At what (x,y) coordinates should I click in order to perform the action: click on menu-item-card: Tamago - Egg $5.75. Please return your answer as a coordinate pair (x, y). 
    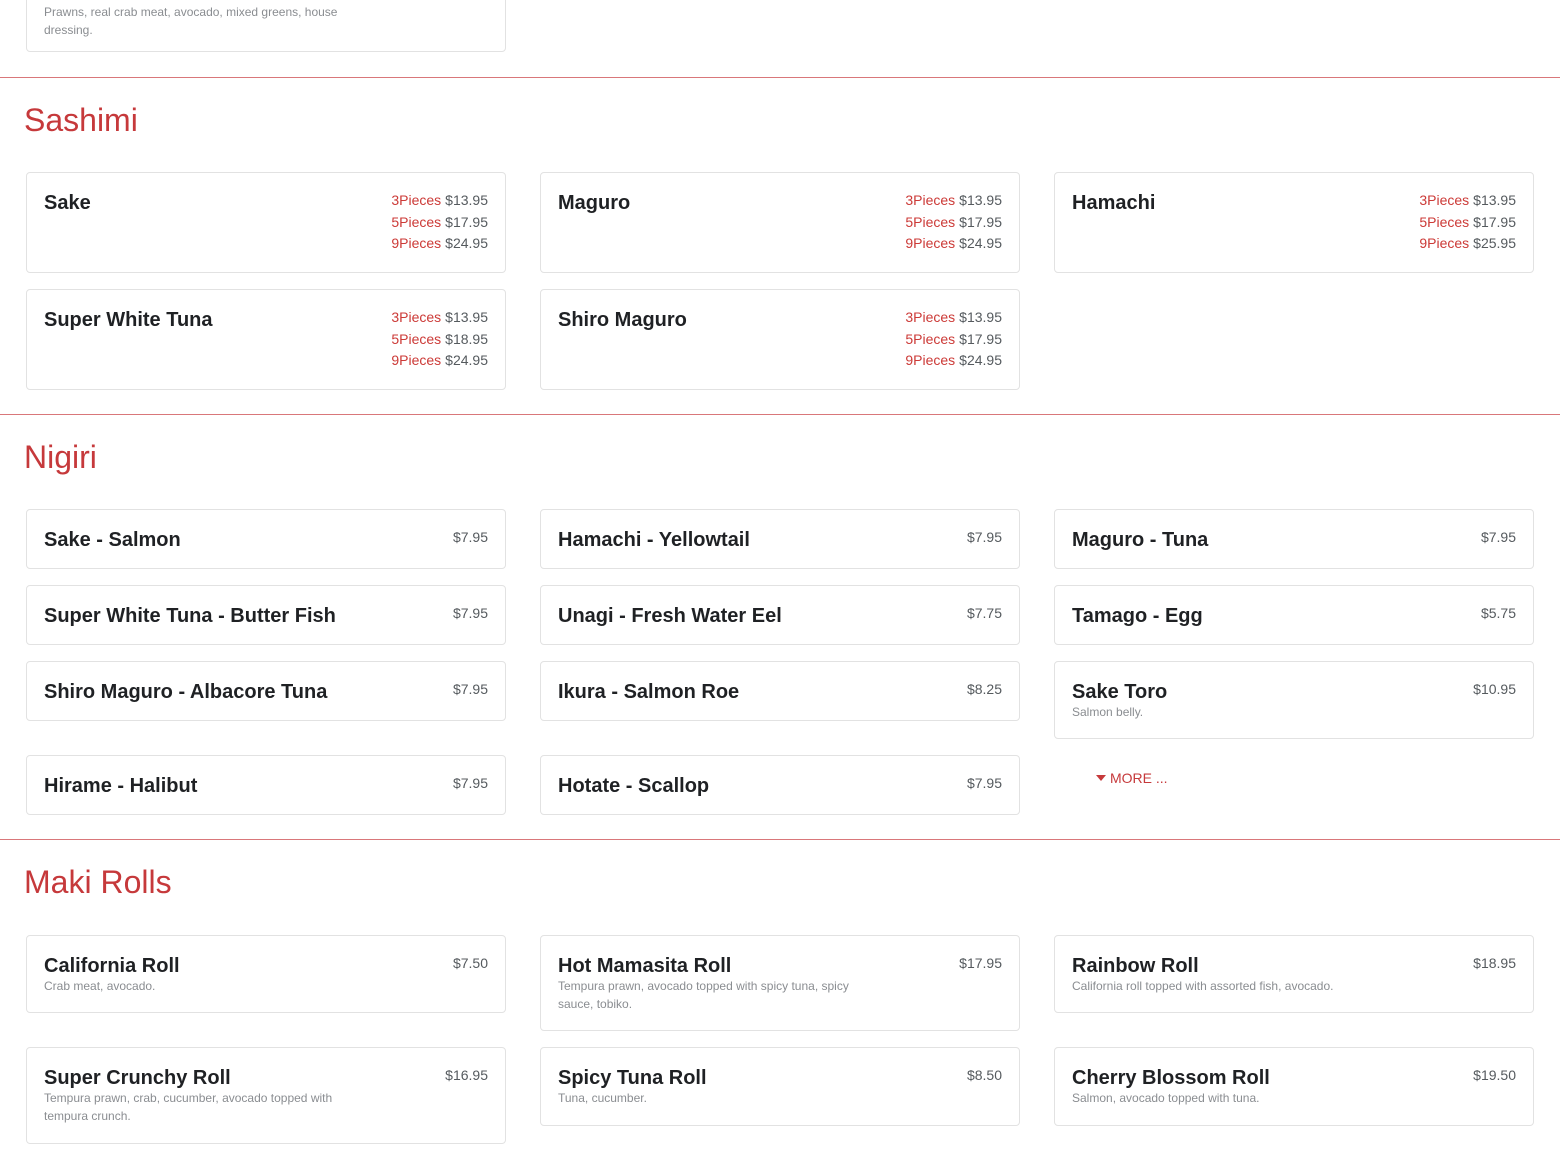
    Looking at the image, I should click on (1294, 615).